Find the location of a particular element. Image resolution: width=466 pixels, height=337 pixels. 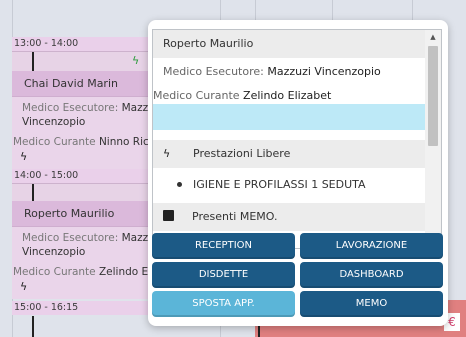

scrollbar-thumb is located at coordinates (433, 96).